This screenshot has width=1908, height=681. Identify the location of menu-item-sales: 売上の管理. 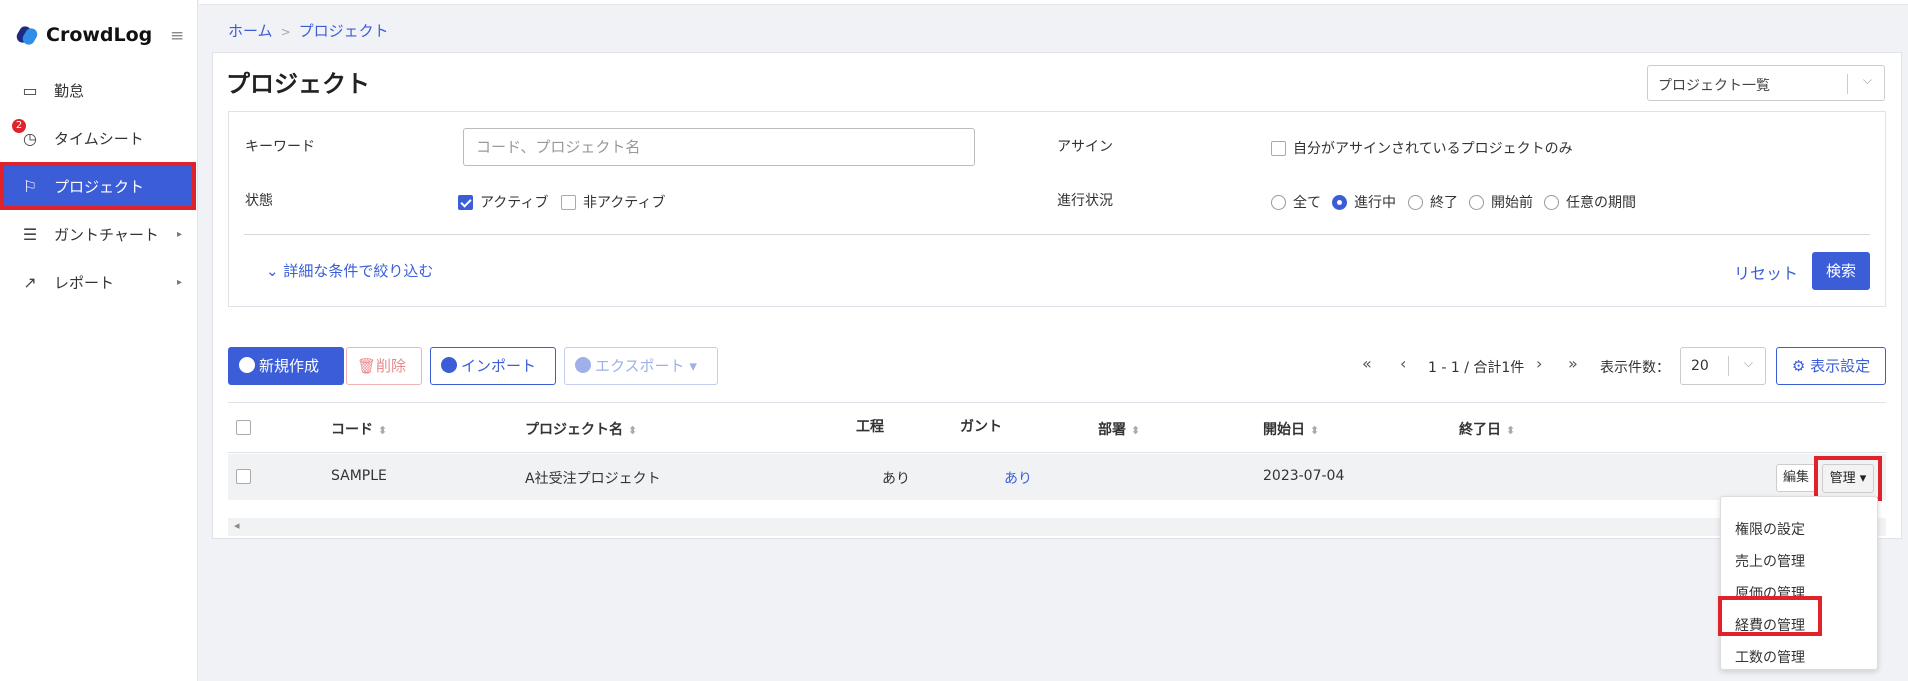
(1770, 561).